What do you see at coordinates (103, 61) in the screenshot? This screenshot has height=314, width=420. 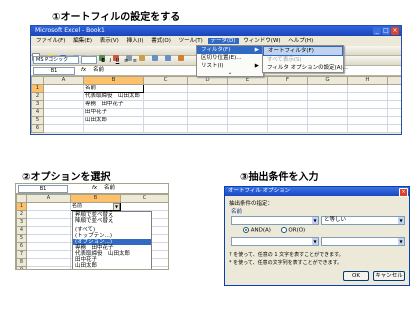 I see `bold-icon: B` at bounding box center [103, 61].